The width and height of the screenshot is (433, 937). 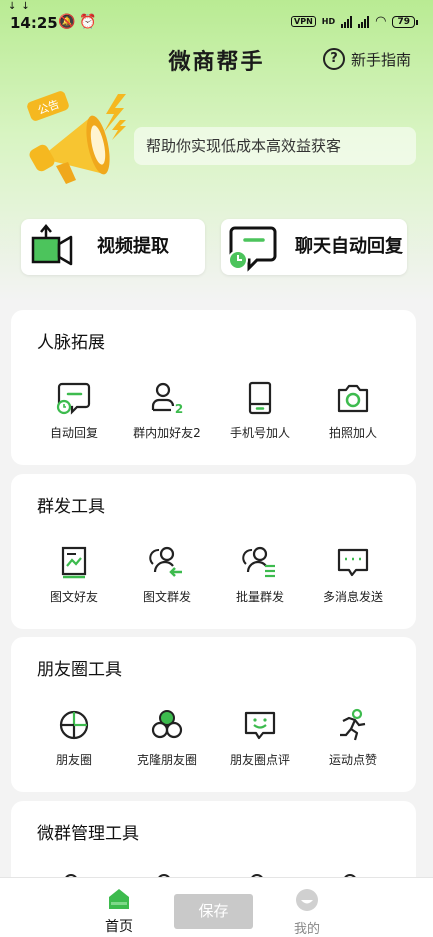 I want to click on section-title: 微群管理工具, so click(x=88, y=834).